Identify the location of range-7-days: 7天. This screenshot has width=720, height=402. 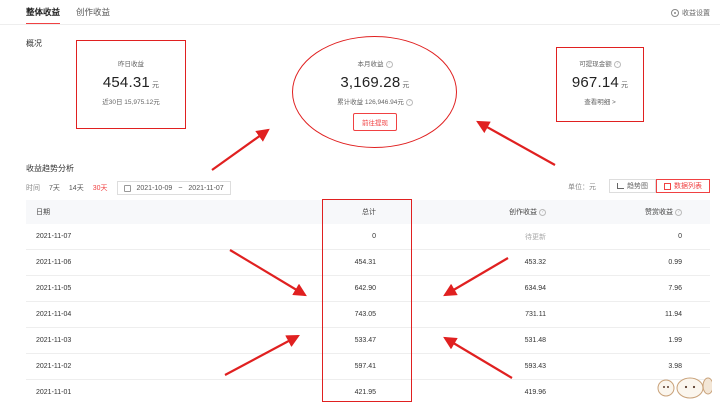
(54, 188).